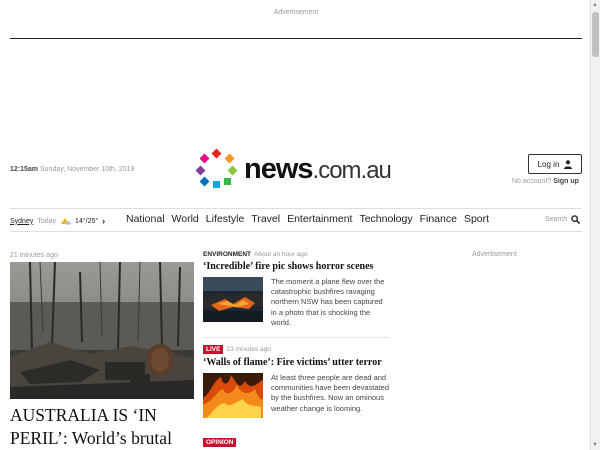  I want to click on weather-day: Today, so click(47, 221).